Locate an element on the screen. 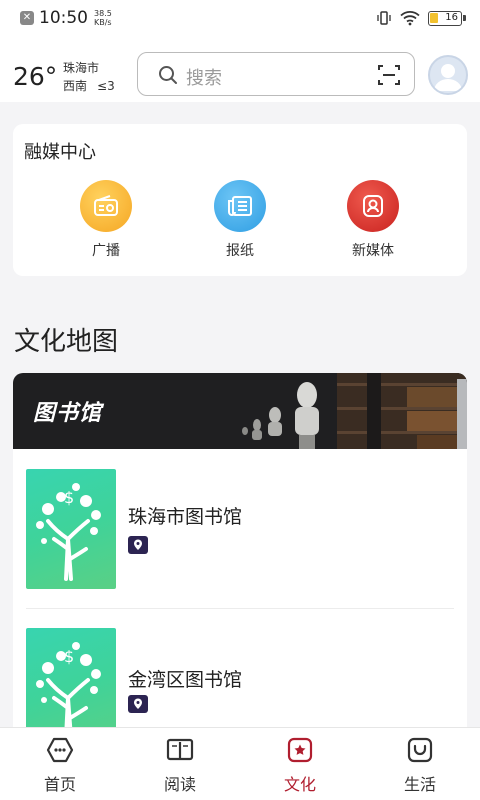 This screenshot has width=480, height=800. life-icon is located at coordinates (420, 750).